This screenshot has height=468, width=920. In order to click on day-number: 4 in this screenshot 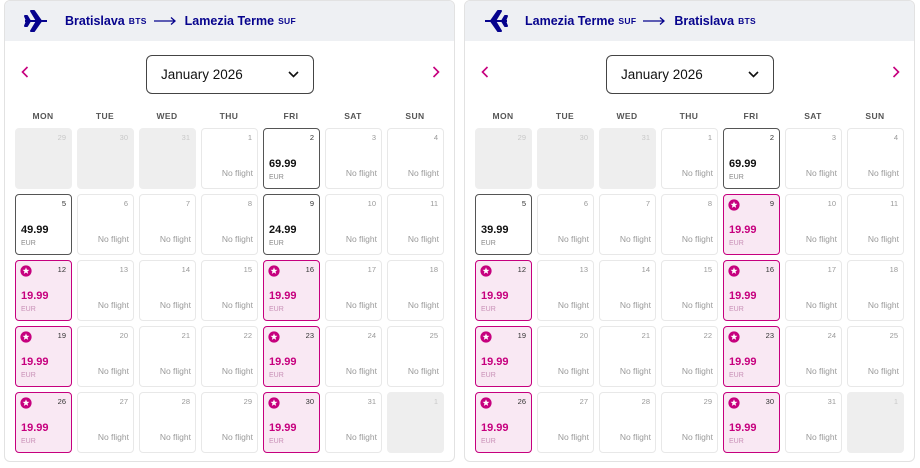, I will do `click(895, 137)`.